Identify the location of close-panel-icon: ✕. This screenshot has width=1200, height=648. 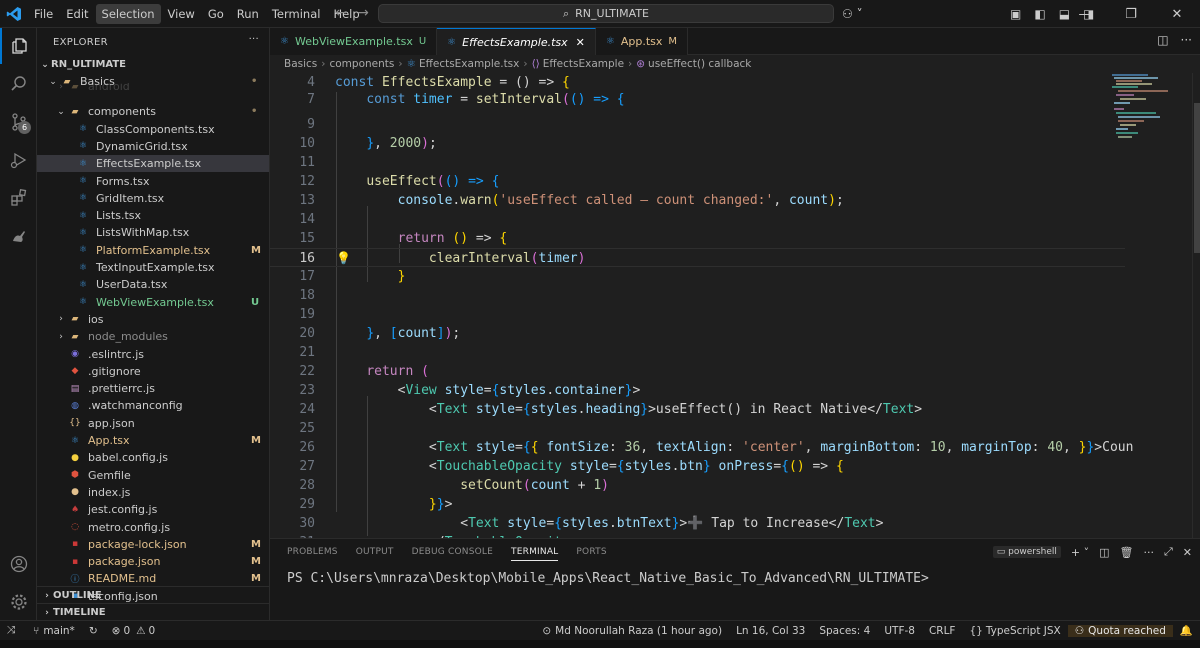
(1187, 552).